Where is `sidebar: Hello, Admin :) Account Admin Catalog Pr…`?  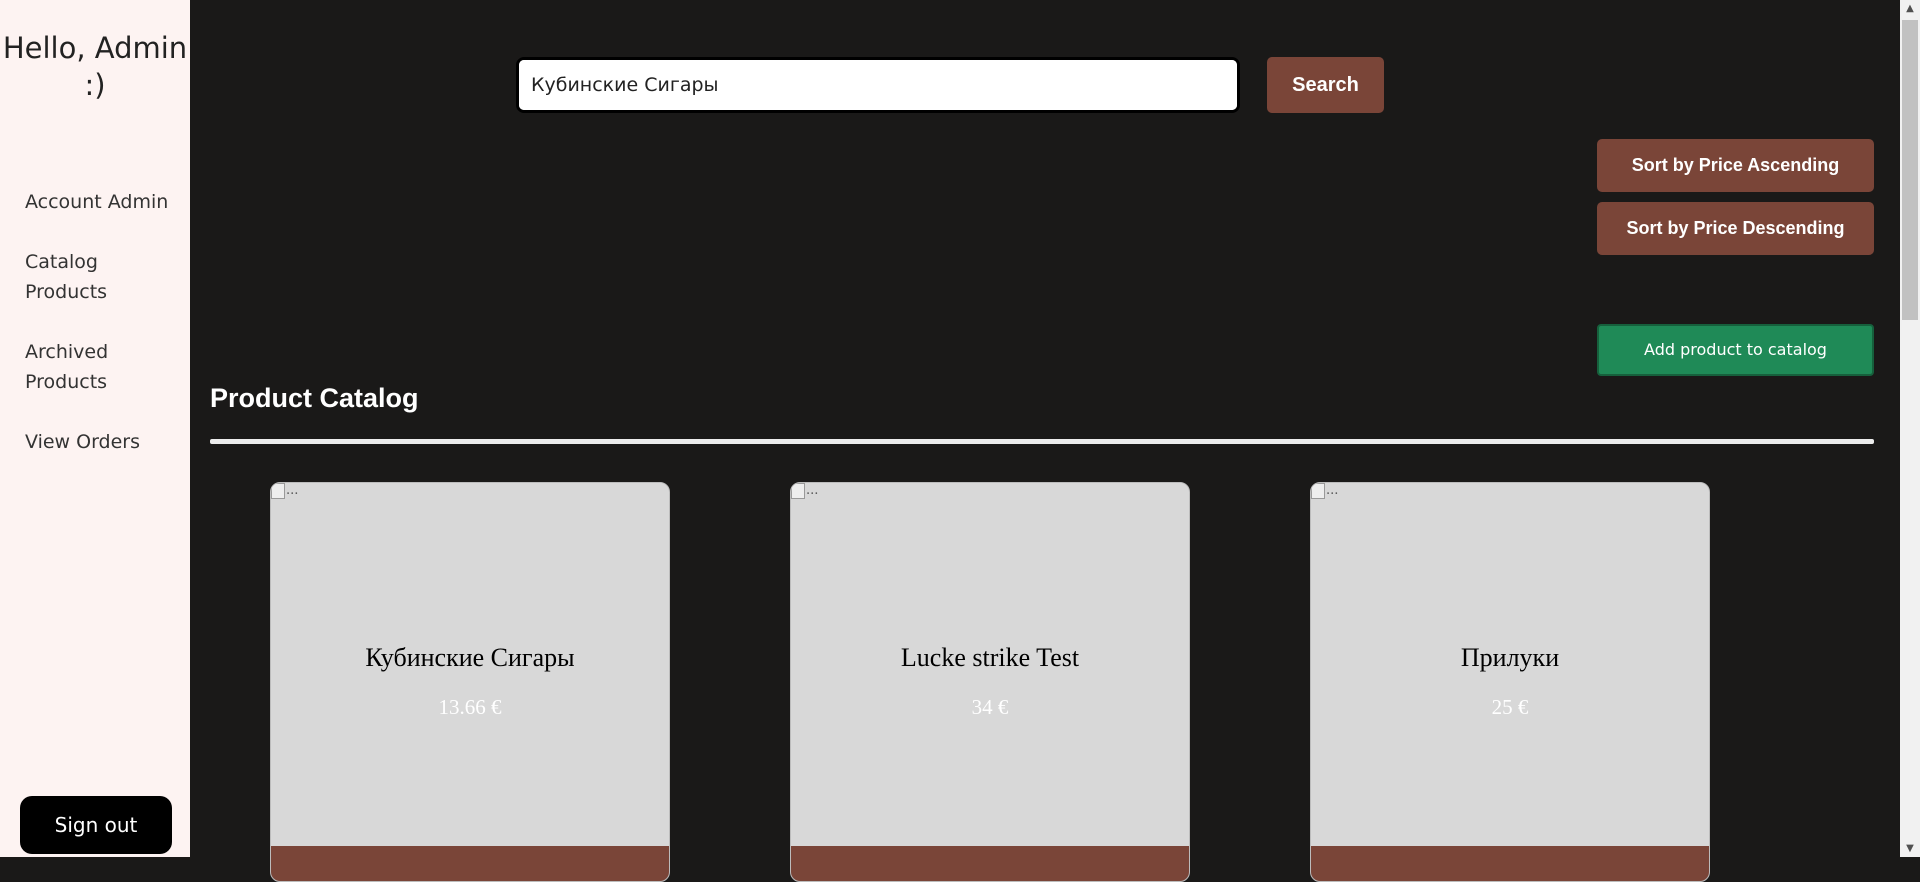
sidebar: Hello, Admin :) Account Admin Catalog Pr… is located at coordinates (95, 428).